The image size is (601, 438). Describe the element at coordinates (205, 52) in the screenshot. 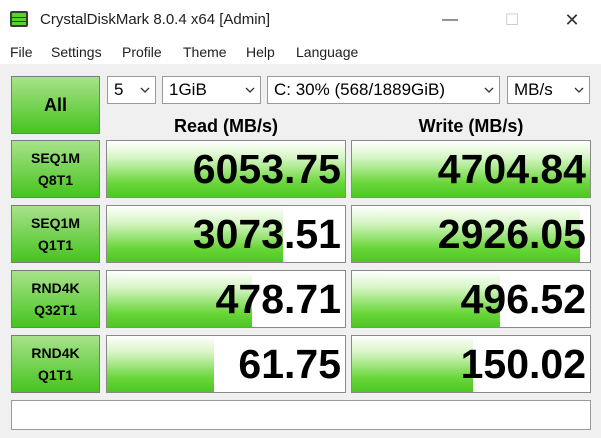

I see `menu-theme: Theme` at that location.